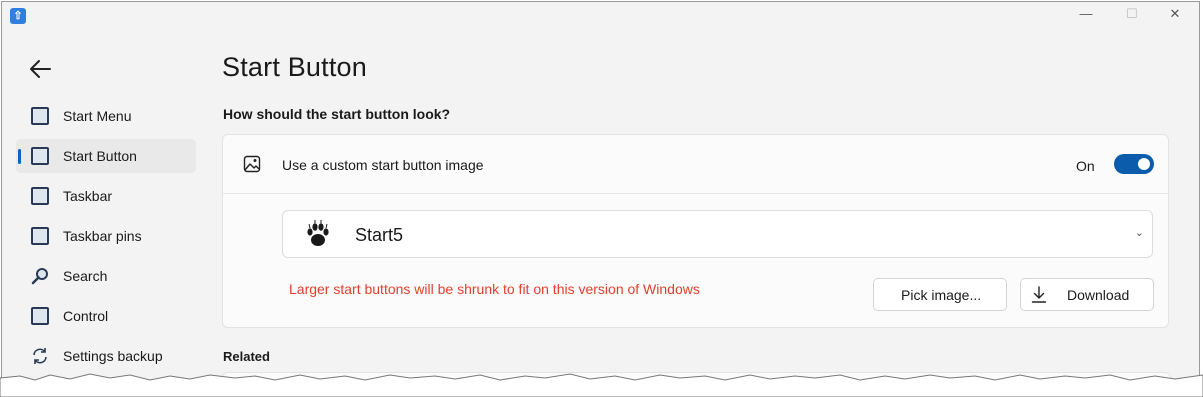  I want to click on maximize-button: ☐, so click(1132, 14).